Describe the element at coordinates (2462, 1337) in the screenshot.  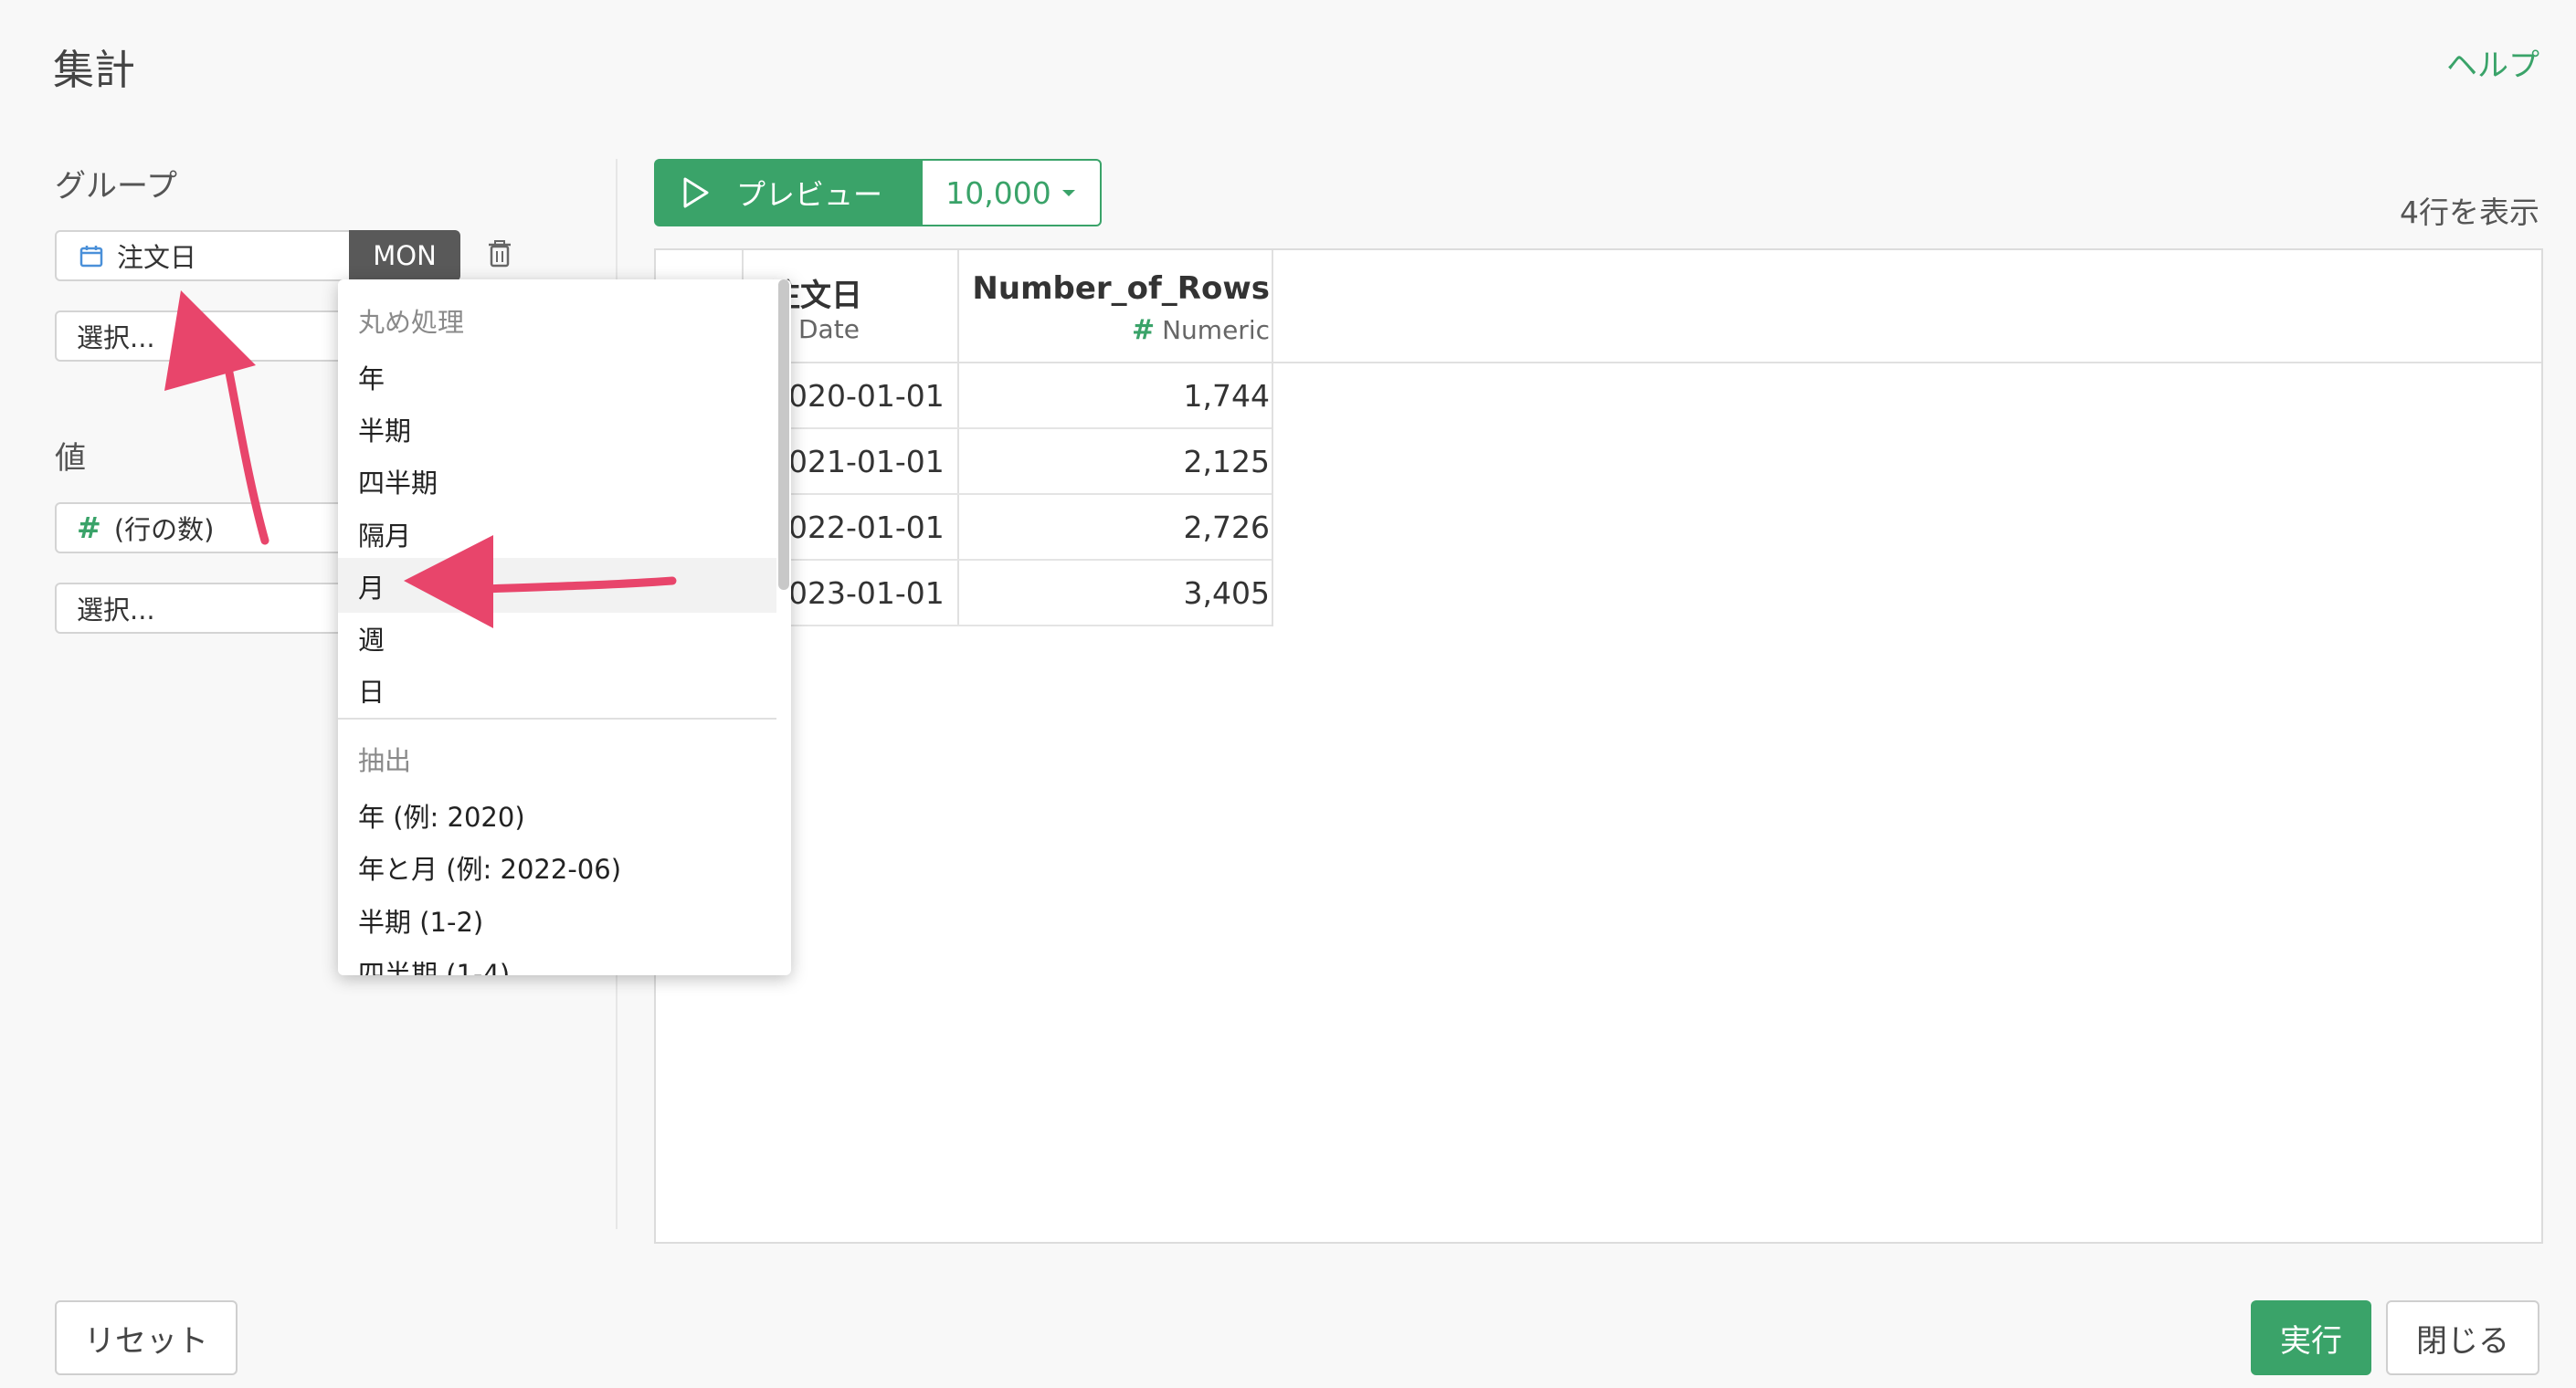
I see `close-button: 閉じる` at that location.